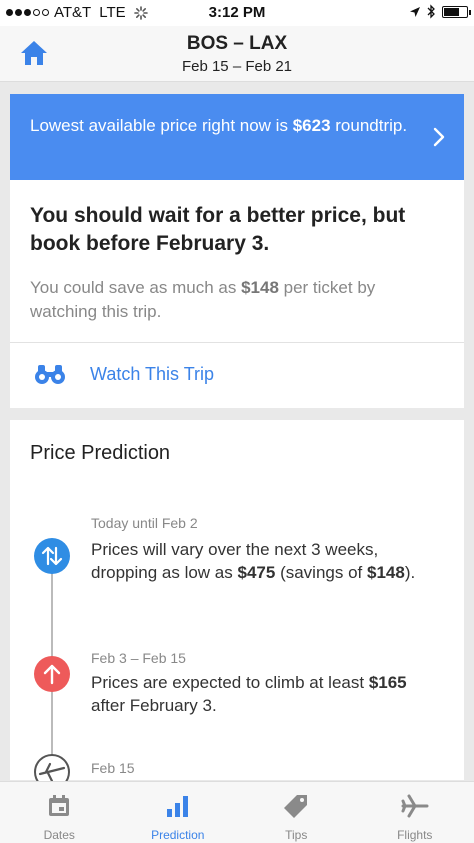 This screenshot has height=843, width=474. Describe the element at coordinates (415, 835) in the screenshot. I see `tab-flights-label: Flights` at that location.